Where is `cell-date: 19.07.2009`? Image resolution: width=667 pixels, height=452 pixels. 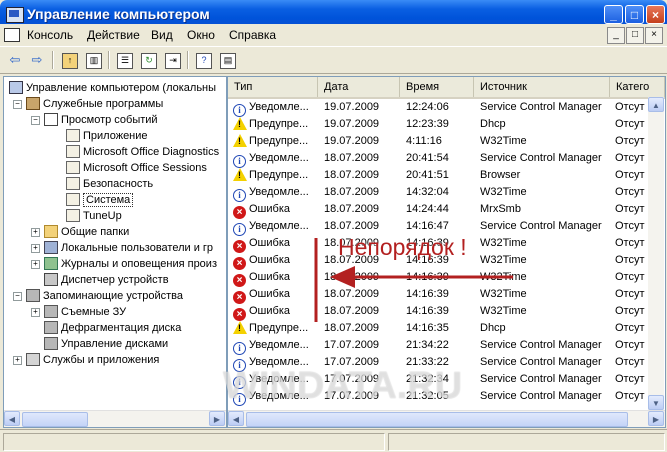 cell-date: 19.07.2009 is located at coordinates (352, 107).